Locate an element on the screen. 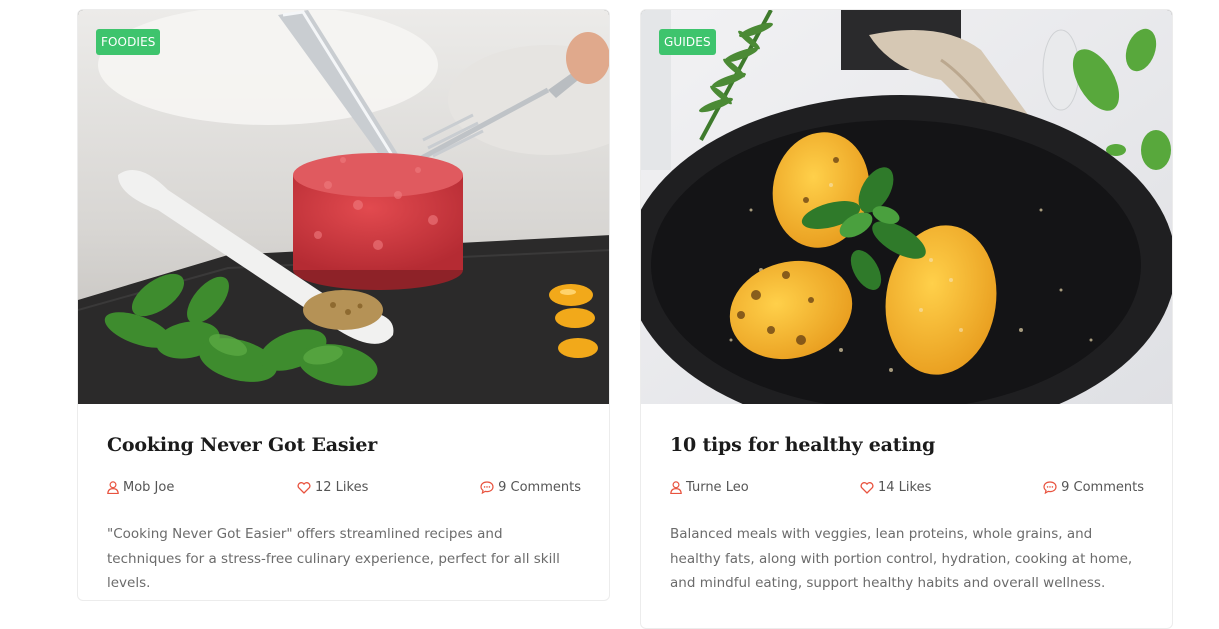 The height and width of the screenshot is (629, 1219). author-name: Turne Leo is located at coordinates (717, 487).